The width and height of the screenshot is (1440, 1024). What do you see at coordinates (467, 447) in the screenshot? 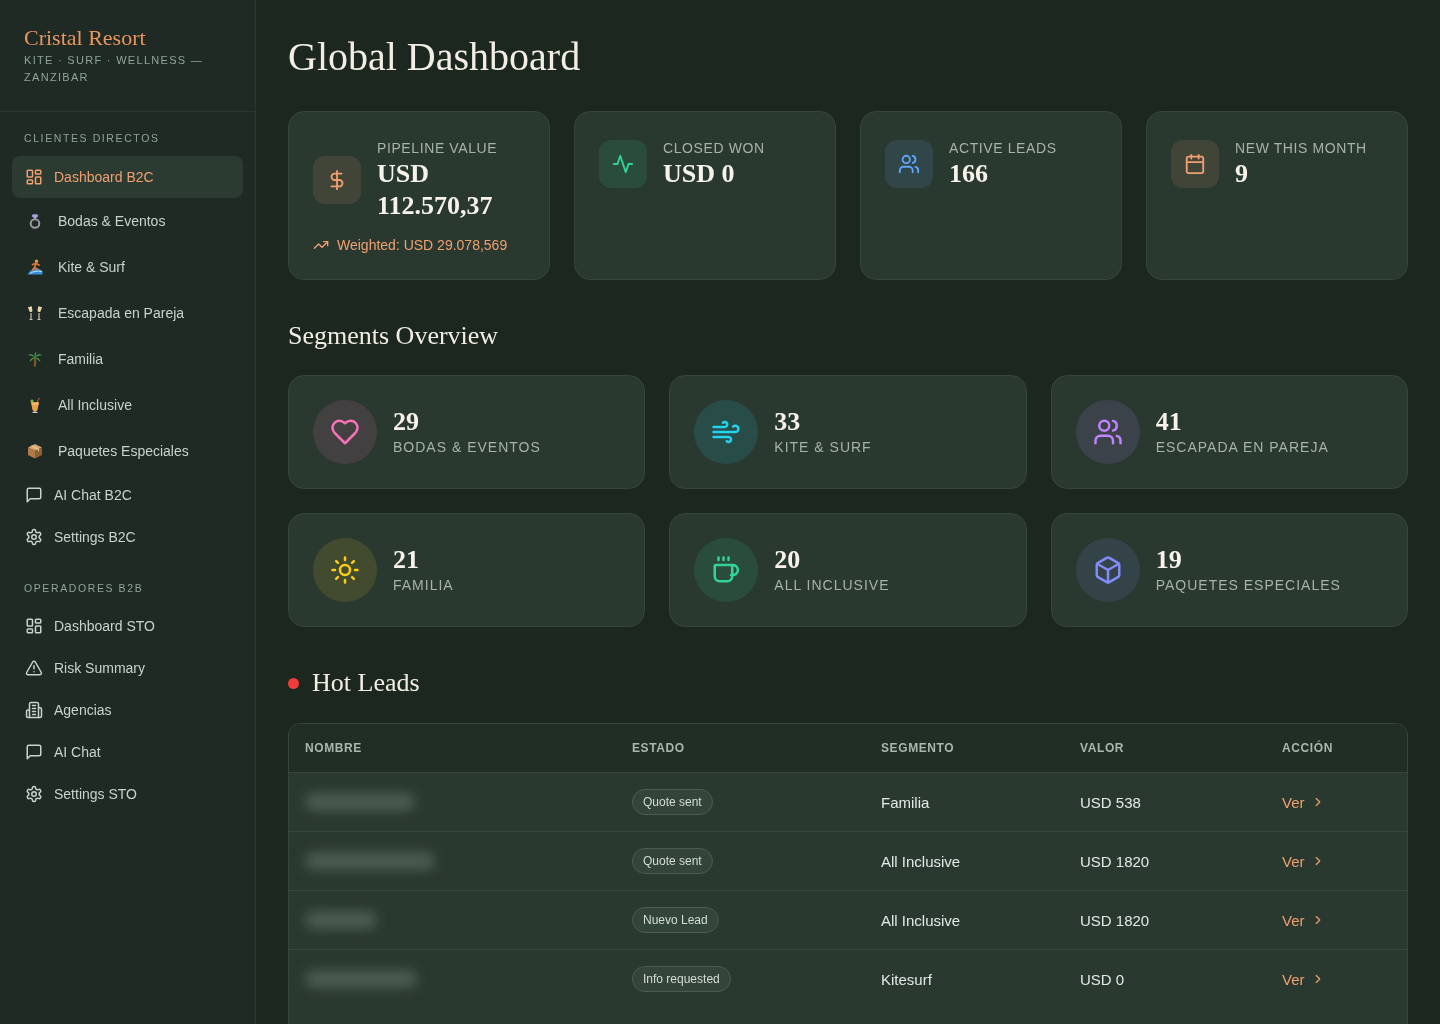
I see `segment-label: BODAS & EVENTOS` at bounding box center [467, 447].